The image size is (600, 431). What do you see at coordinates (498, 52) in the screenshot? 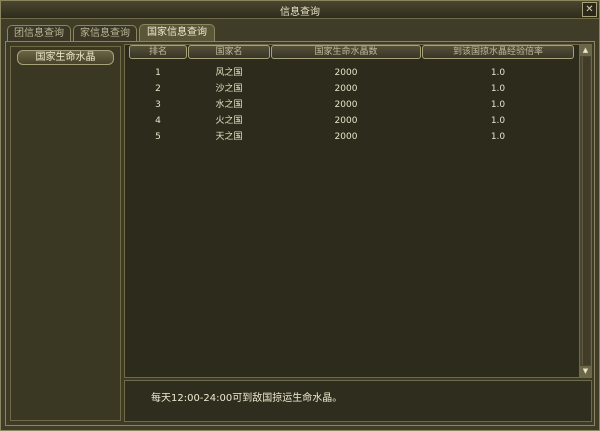
I see `column-header-exp-rate: 到该国掠水晶经验倍率` at bounding box center [498, 52].